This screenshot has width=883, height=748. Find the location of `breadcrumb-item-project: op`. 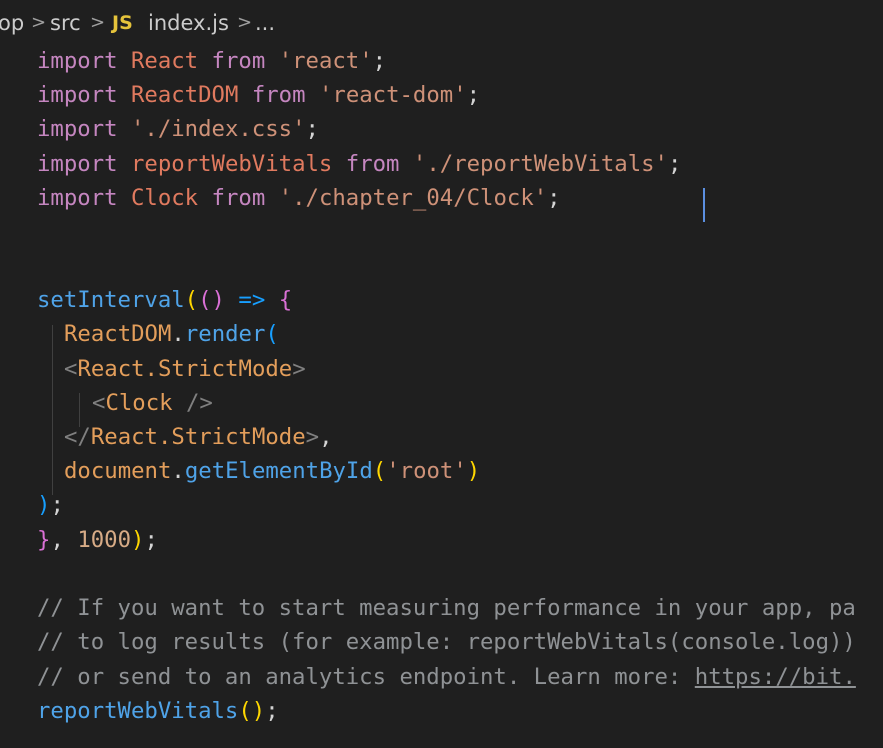

breadcrumb-item-project: op is located at coordinates (12, 23).